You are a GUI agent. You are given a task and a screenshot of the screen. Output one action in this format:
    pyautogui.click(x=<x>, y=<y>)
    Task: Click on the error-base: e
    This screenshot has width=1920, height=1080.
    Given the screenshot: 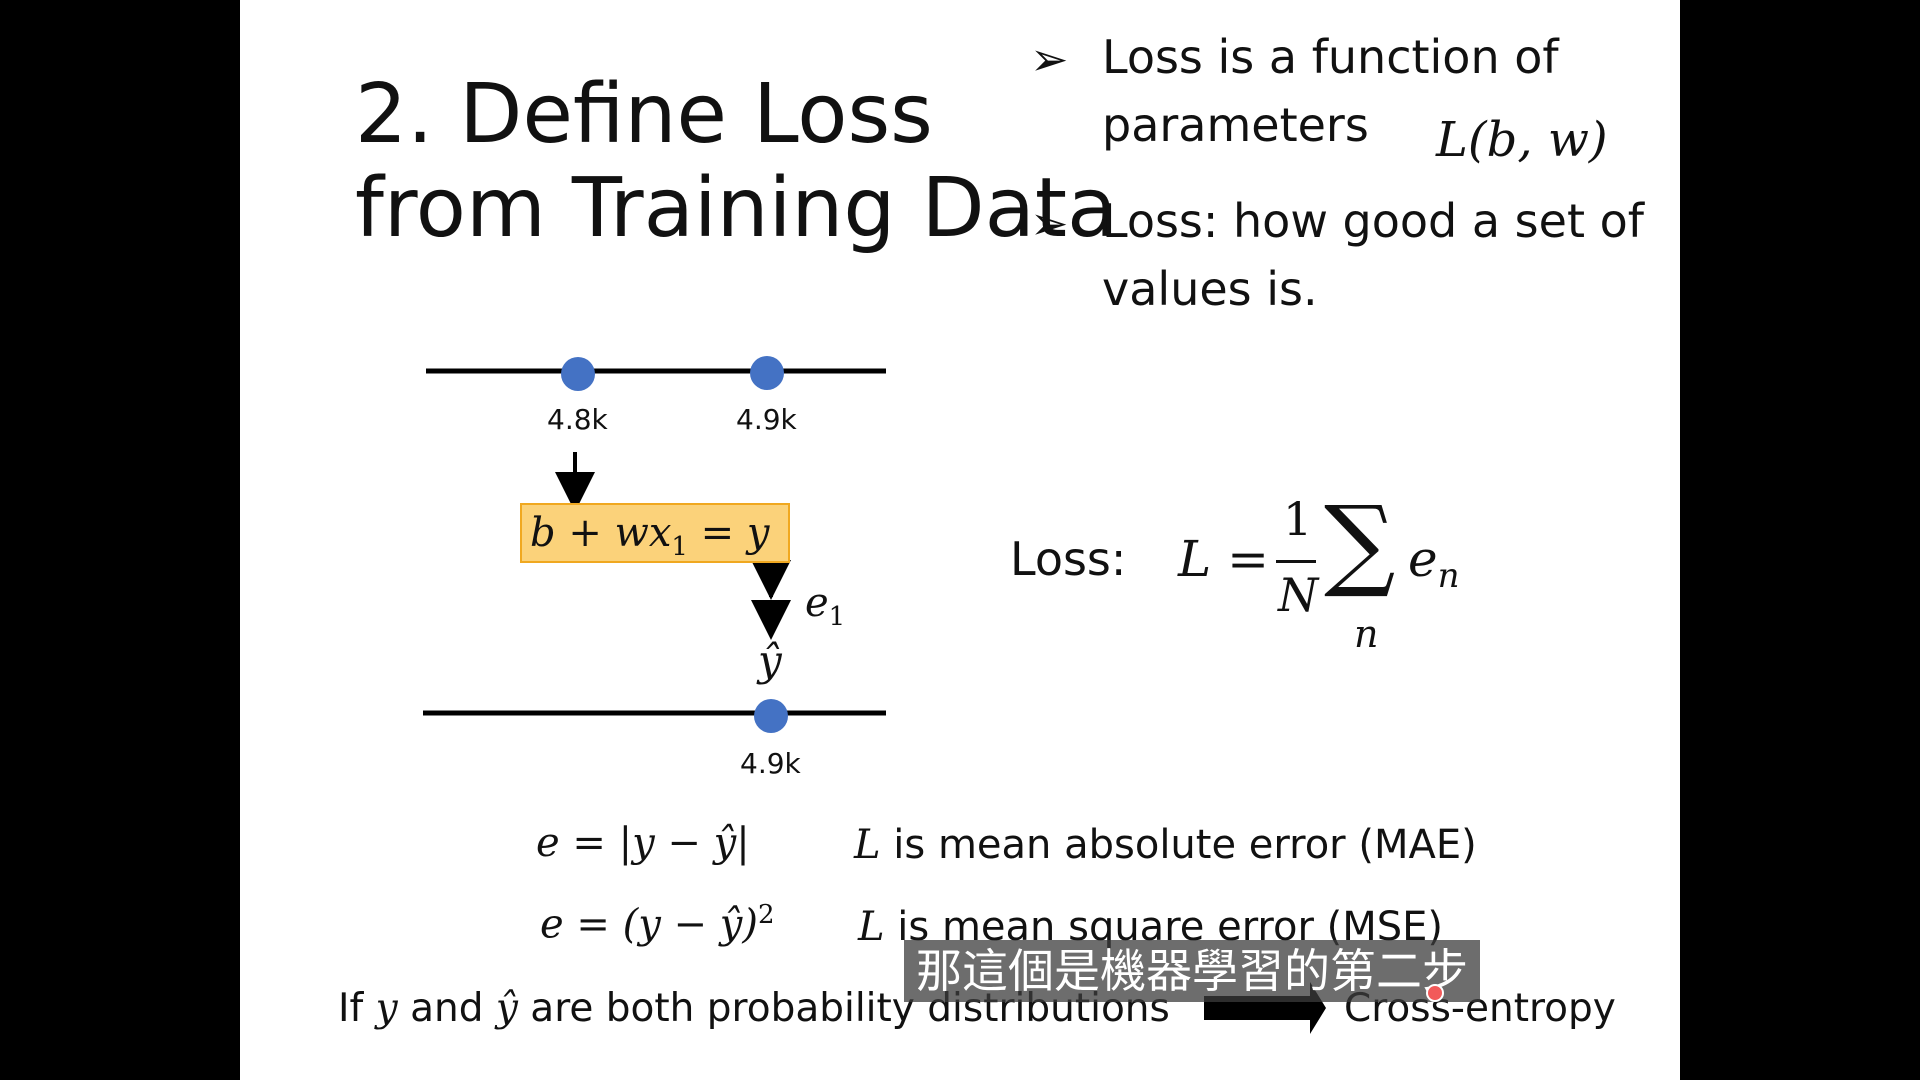 What is the action you would take?
    pyautogui.click(x=817, y=603)
    